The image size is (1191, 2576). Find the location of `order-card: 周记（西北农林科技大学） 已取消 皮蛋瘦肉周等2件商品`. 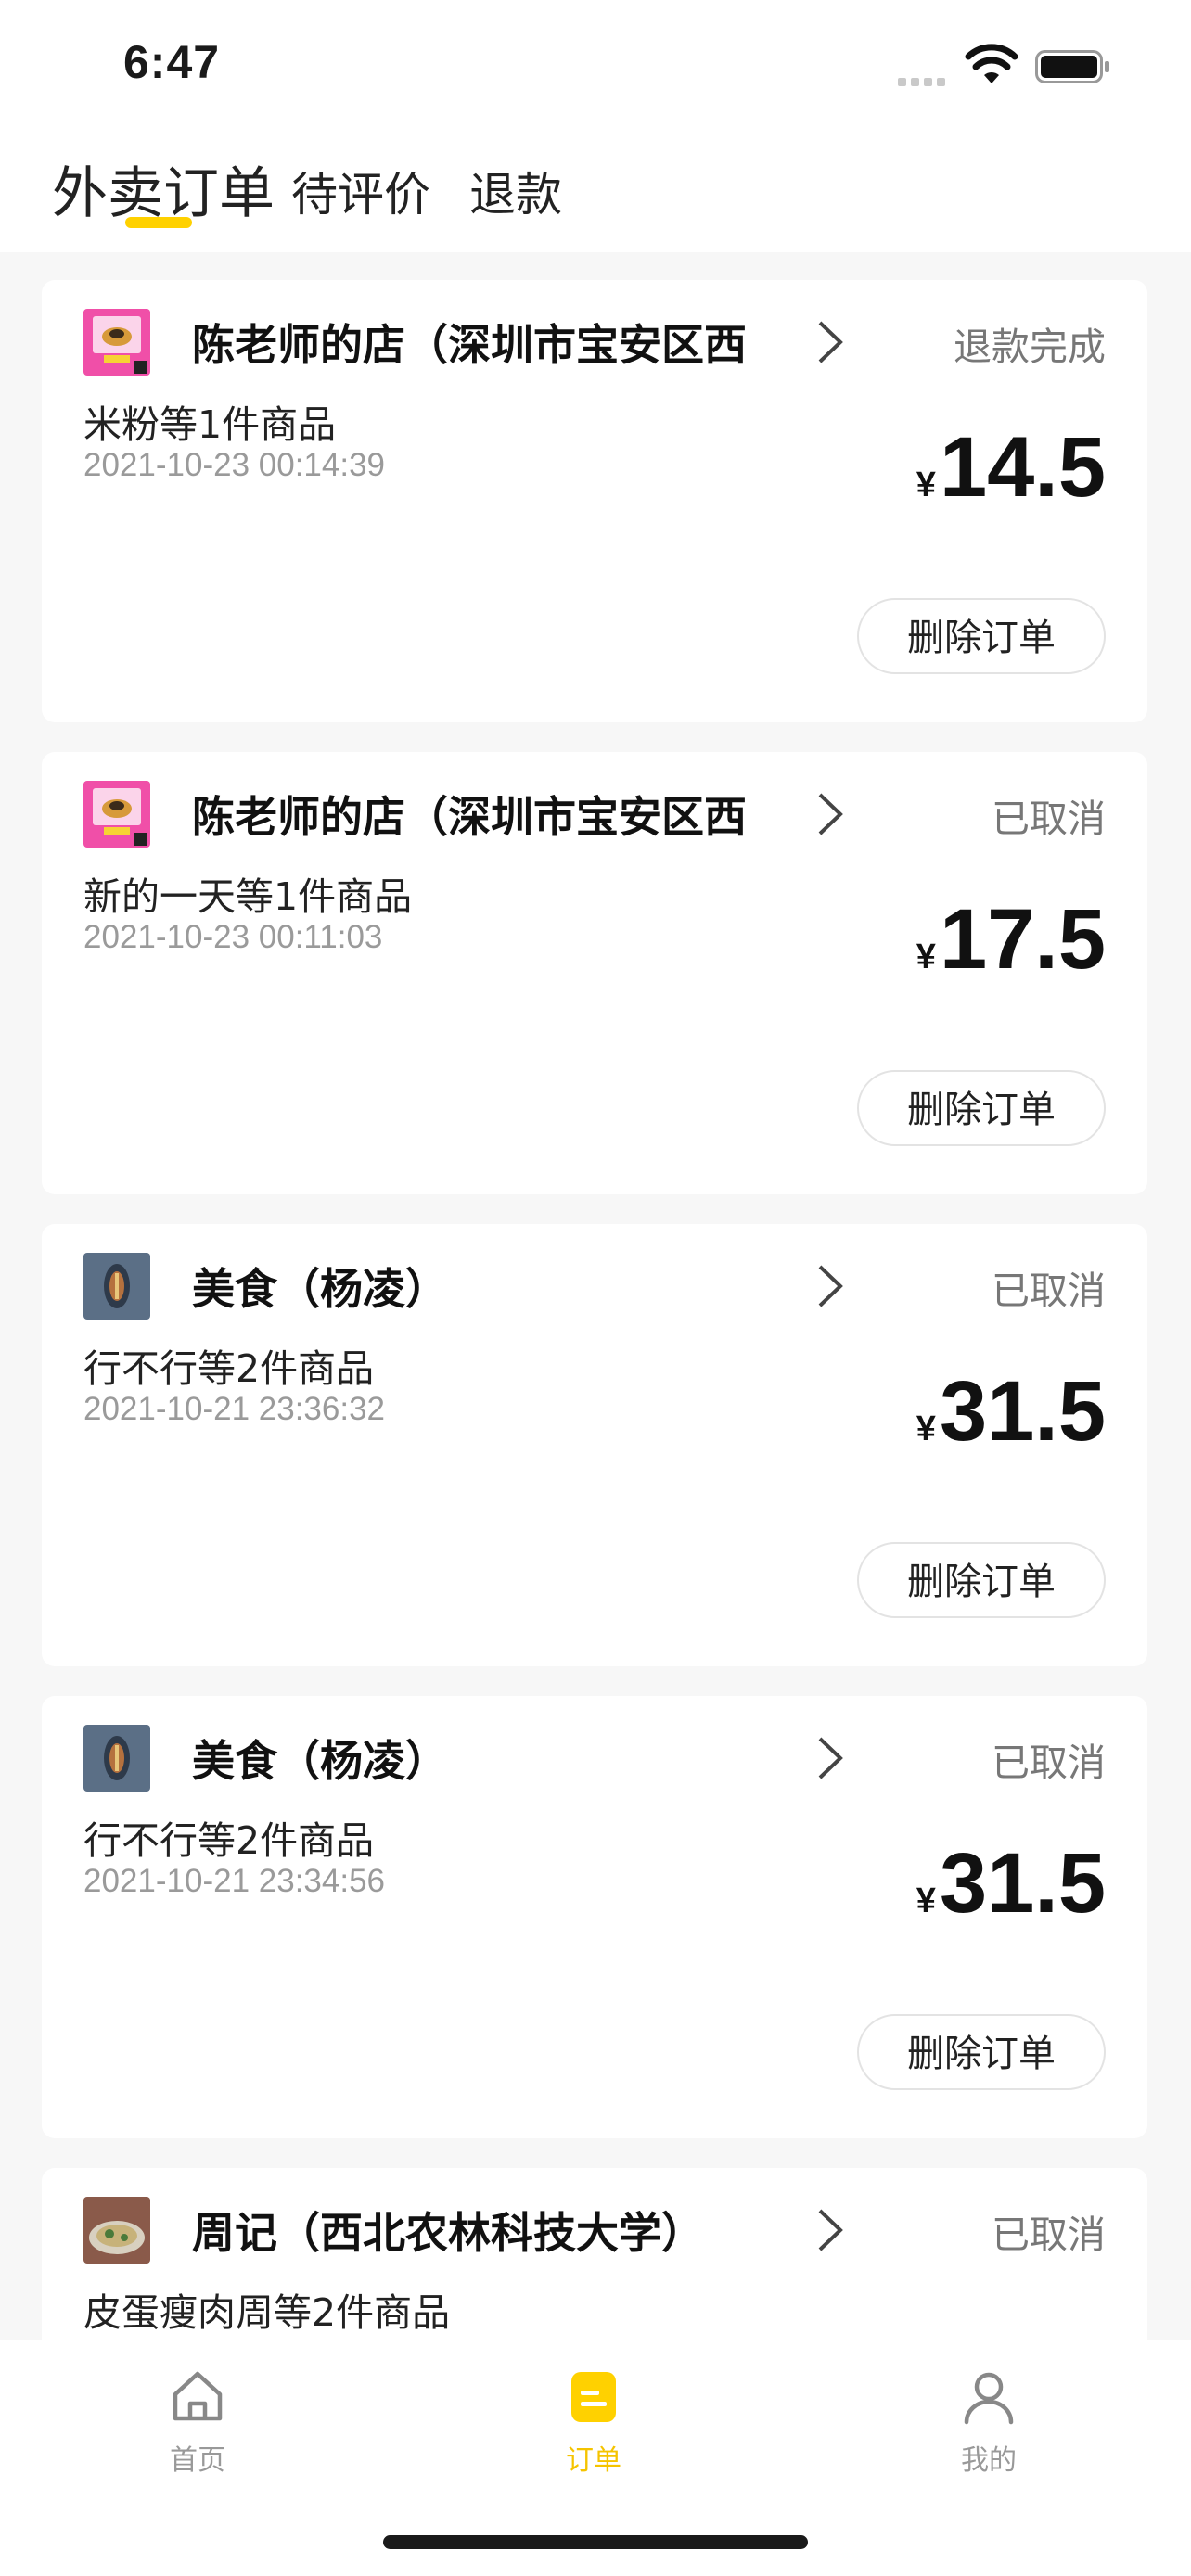

order-card: 周记（西北农林科技大学） 已取消 皮蛋瘦肉周等2件商品 is located at coordinates (594, 2260).